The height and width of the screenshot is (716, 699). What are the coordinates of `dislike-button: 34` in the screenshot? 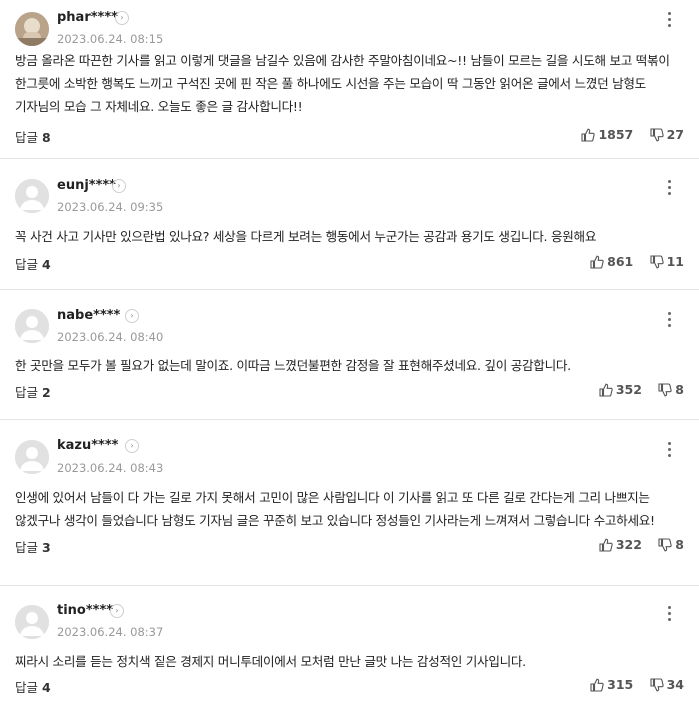 It's located at (667, 684).